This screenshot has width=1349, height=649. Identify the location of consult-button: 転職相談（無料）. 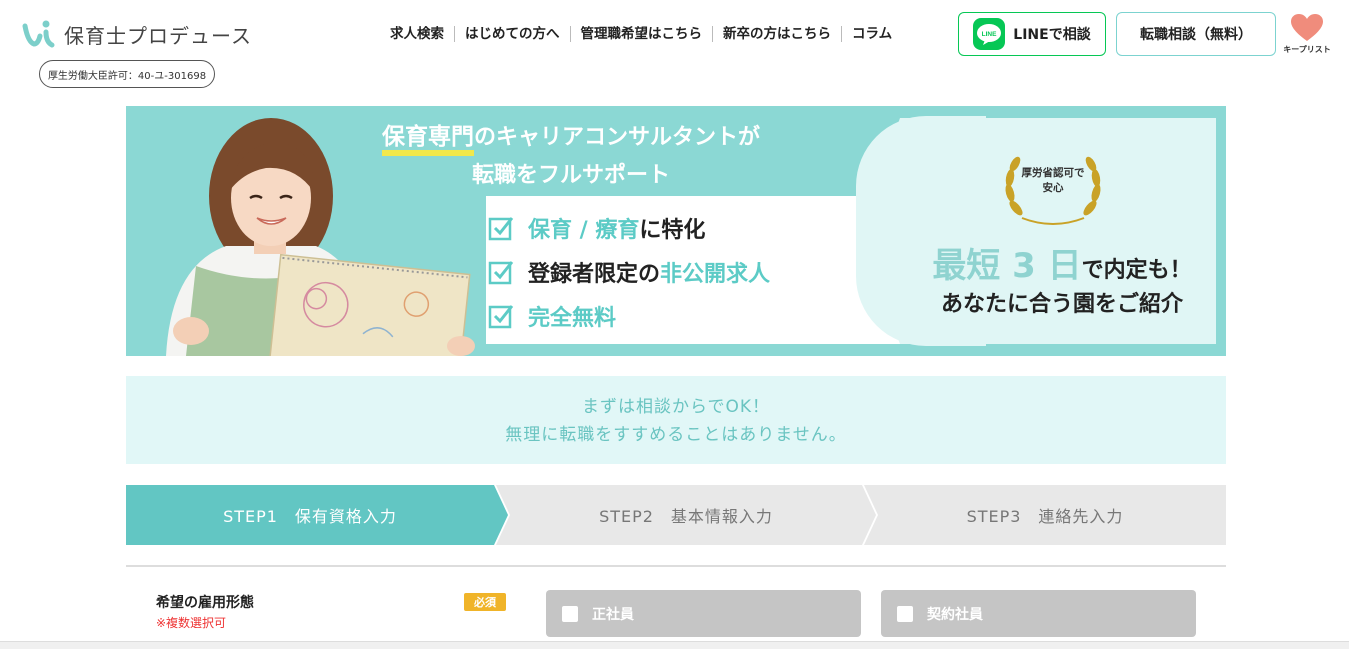
(1196, 34).